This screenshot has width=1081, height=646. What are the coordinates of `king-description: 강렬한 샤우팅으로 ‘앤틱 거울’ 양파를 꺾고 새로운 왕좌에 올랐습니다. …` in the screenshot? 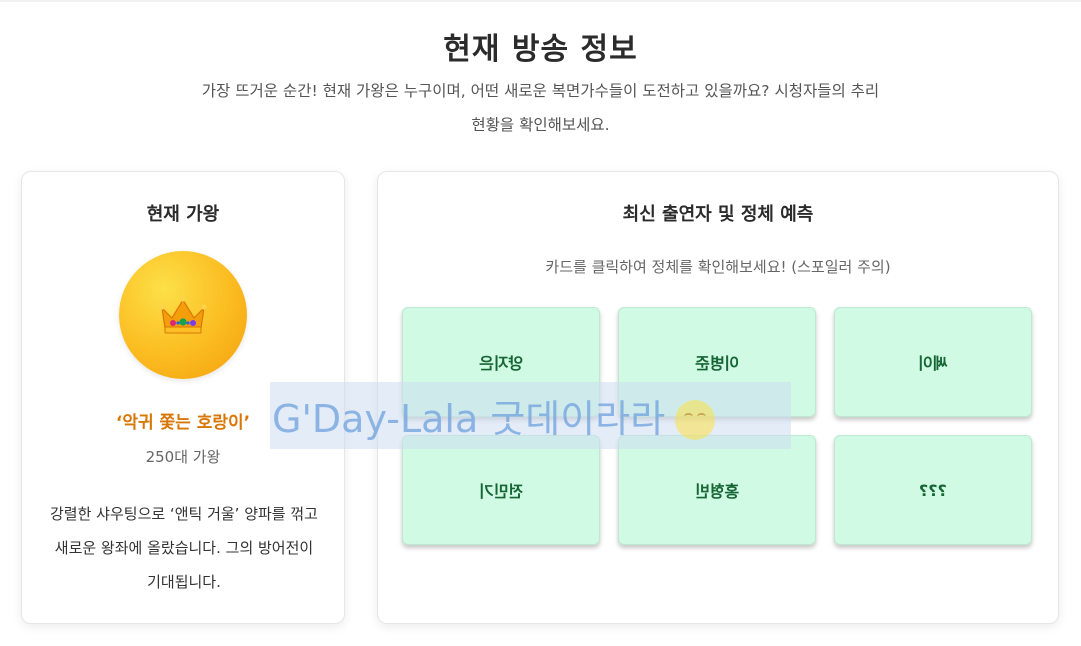 It's located at (184, 548).